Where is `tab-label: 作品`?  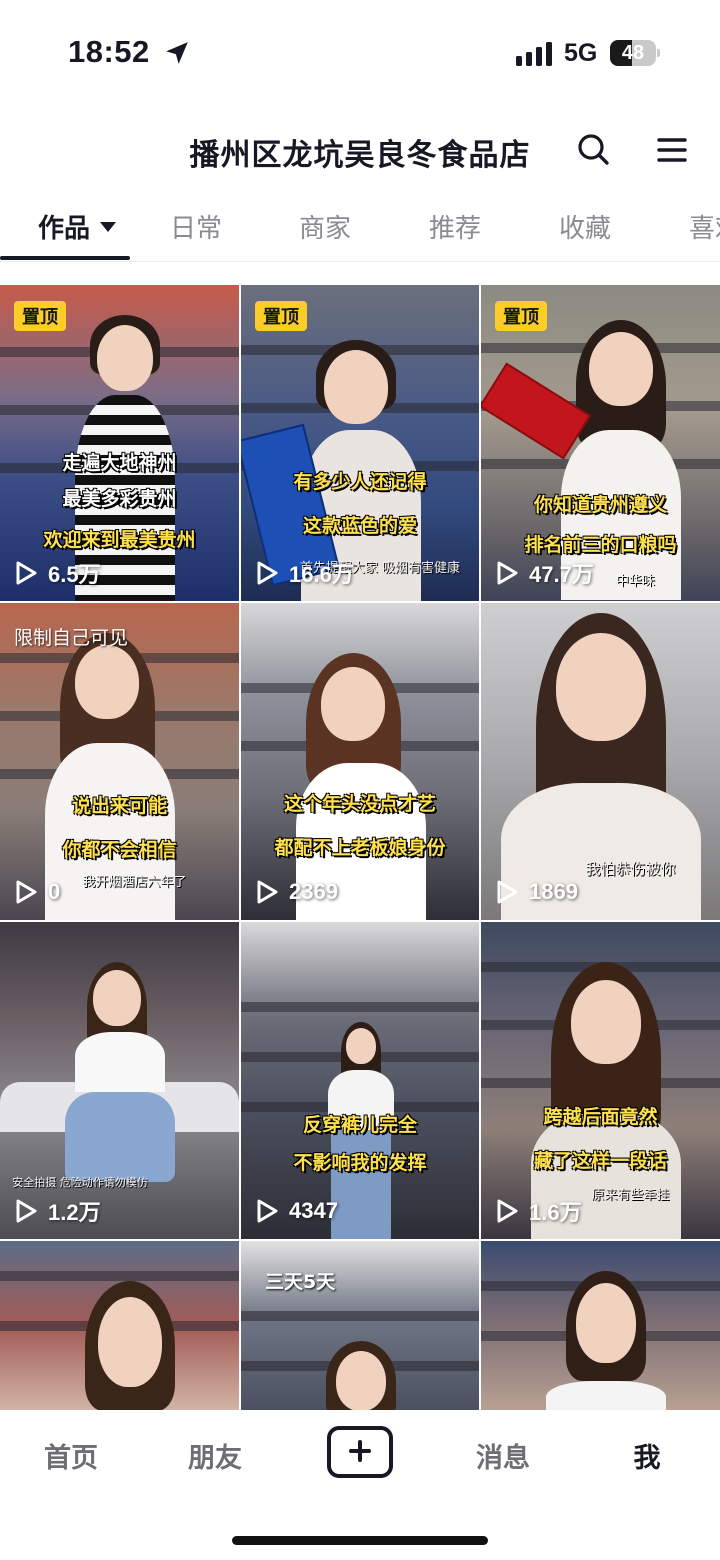
tab-label: 作品 is located at coordinates (64, 229).